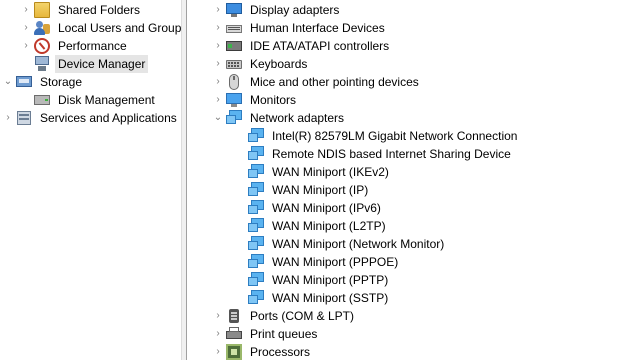 The image size is (640, 360). Describe the element at coordinates (335, 262) in the screenshot. I see `device-label: WAN Miniport (PPPOE)` at that location.